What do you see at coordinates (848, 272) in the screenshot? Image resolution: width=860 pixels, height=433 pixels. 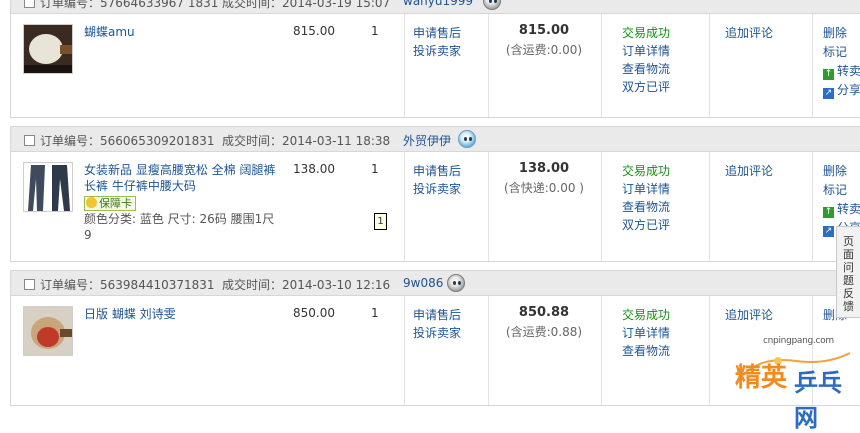 I see `page-feedback-tab: 页 面 问 题 反 馈` at bounding box center [848, 272].